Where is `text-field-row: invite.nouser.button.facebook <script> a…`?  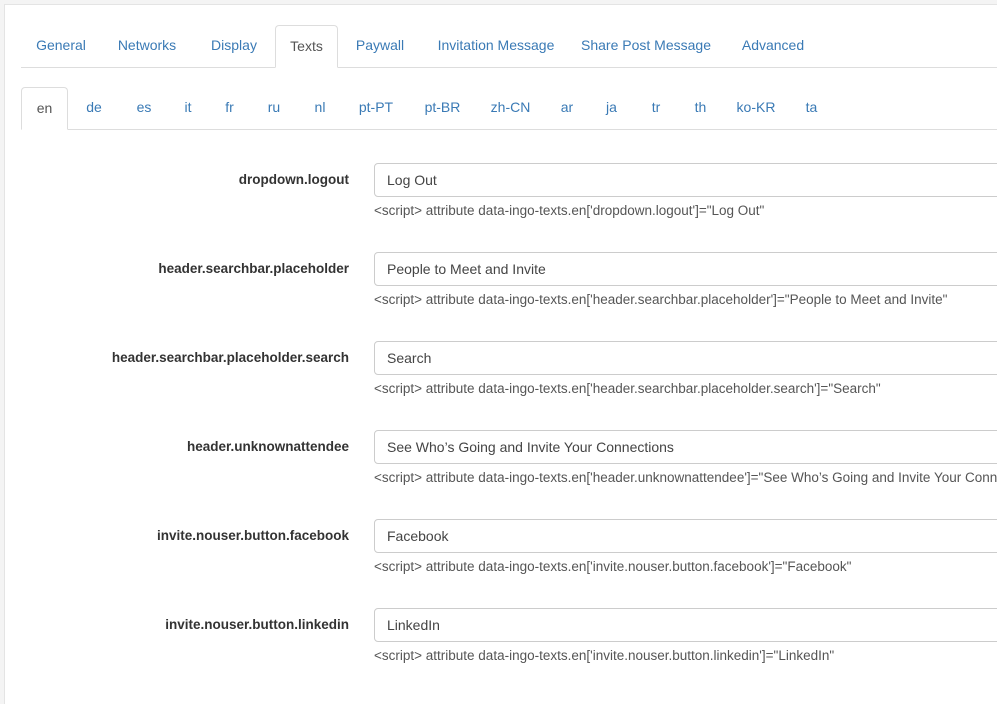 text-field-row: invite.nouser.button.facebook <script> a… is located at coordinates (501, 563).